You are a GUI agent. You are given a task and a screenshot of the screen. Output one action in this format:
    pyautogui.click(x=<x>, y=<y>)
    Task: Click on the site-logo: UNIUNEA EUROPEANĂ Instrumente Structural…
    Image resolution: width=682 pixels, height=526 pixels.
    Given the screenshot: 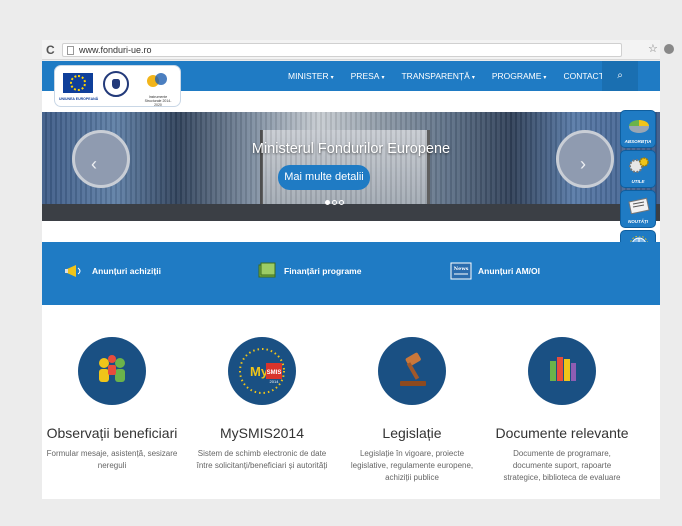 What is the action you would take?
    pyautogui.click(x=117, y=86)
    